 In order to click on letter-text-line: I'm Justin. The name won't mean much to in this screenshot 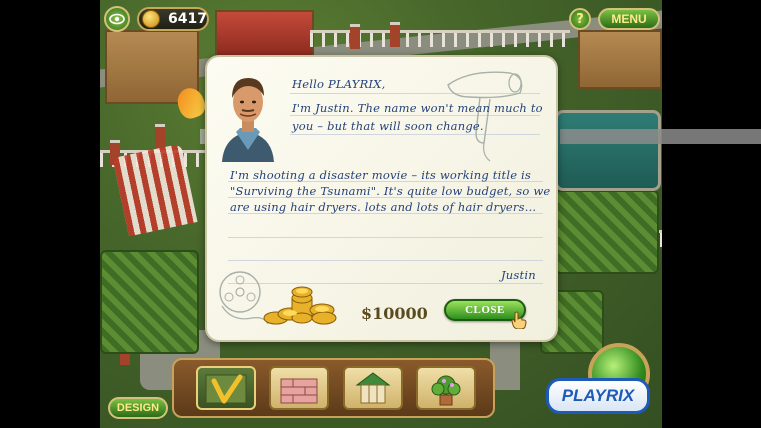, I will do `click(417, 108)`.